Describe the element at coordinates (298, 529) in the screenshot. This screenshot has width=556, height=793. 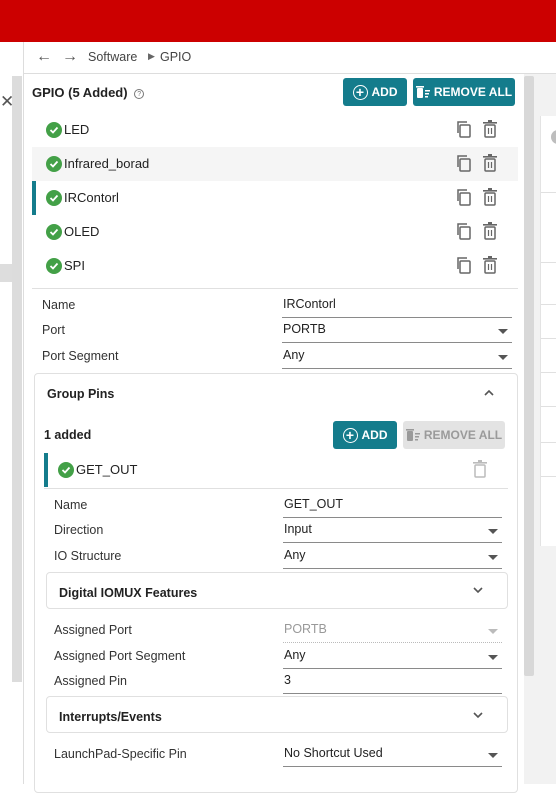
I see `direction-select-value: Input` at that location.